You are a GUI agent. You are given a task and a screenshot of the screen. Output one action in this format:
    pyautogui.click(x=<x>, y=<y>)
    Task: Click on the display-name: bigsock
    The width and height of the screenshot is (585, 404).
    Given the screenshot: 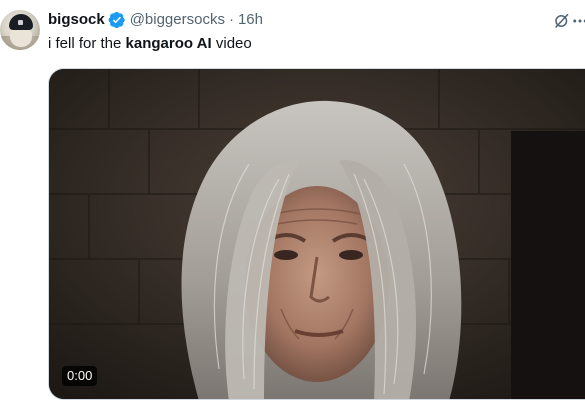 What is the action you would take?
    pyautogui.click(x=76, y=20)
    